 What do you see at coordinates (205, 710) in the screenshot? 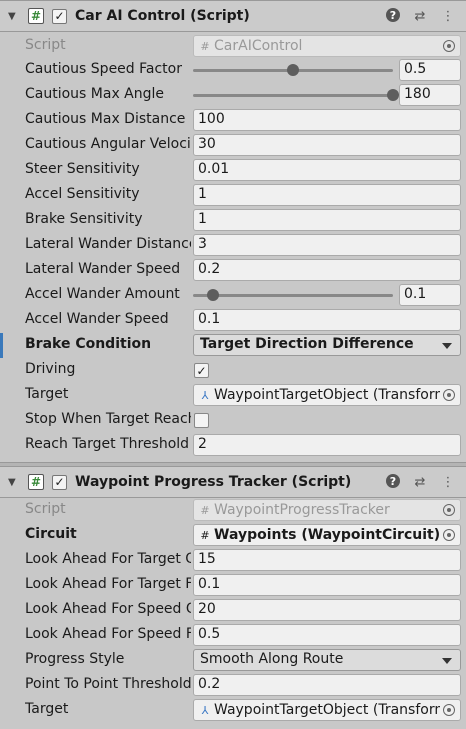
I see `transform-icon: ⅄` at bounding box center [205, 710].